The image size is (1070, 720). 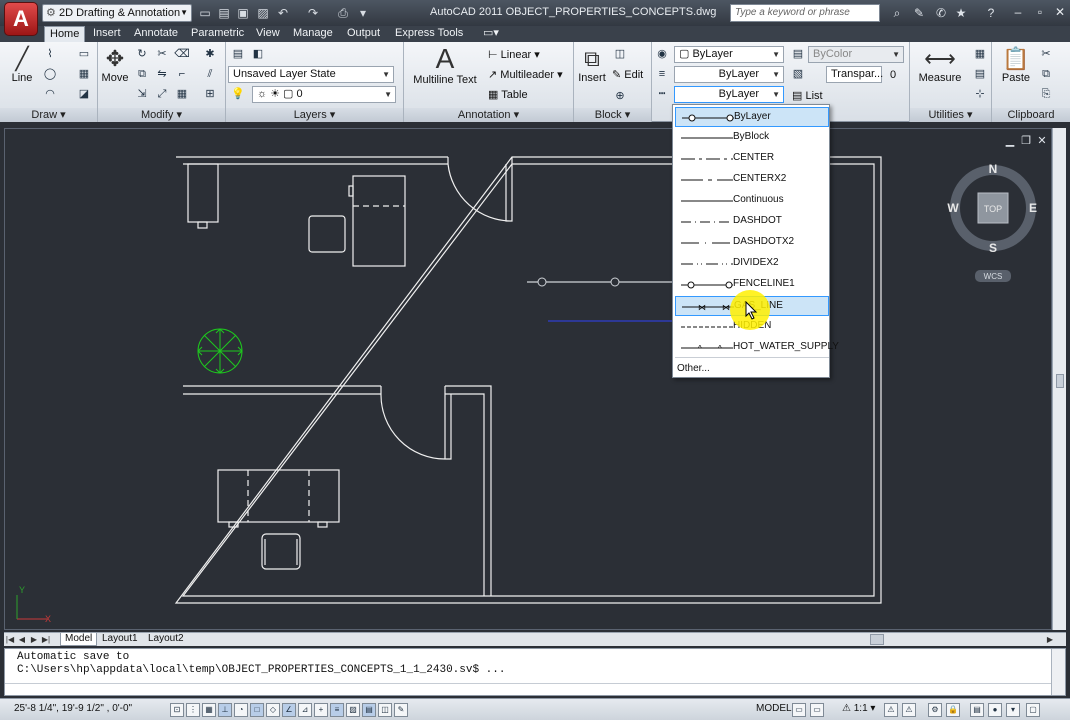 I want to click on layer-select: ☼ ☀ ▢ 0 ▼, so click(x=324, y=94).